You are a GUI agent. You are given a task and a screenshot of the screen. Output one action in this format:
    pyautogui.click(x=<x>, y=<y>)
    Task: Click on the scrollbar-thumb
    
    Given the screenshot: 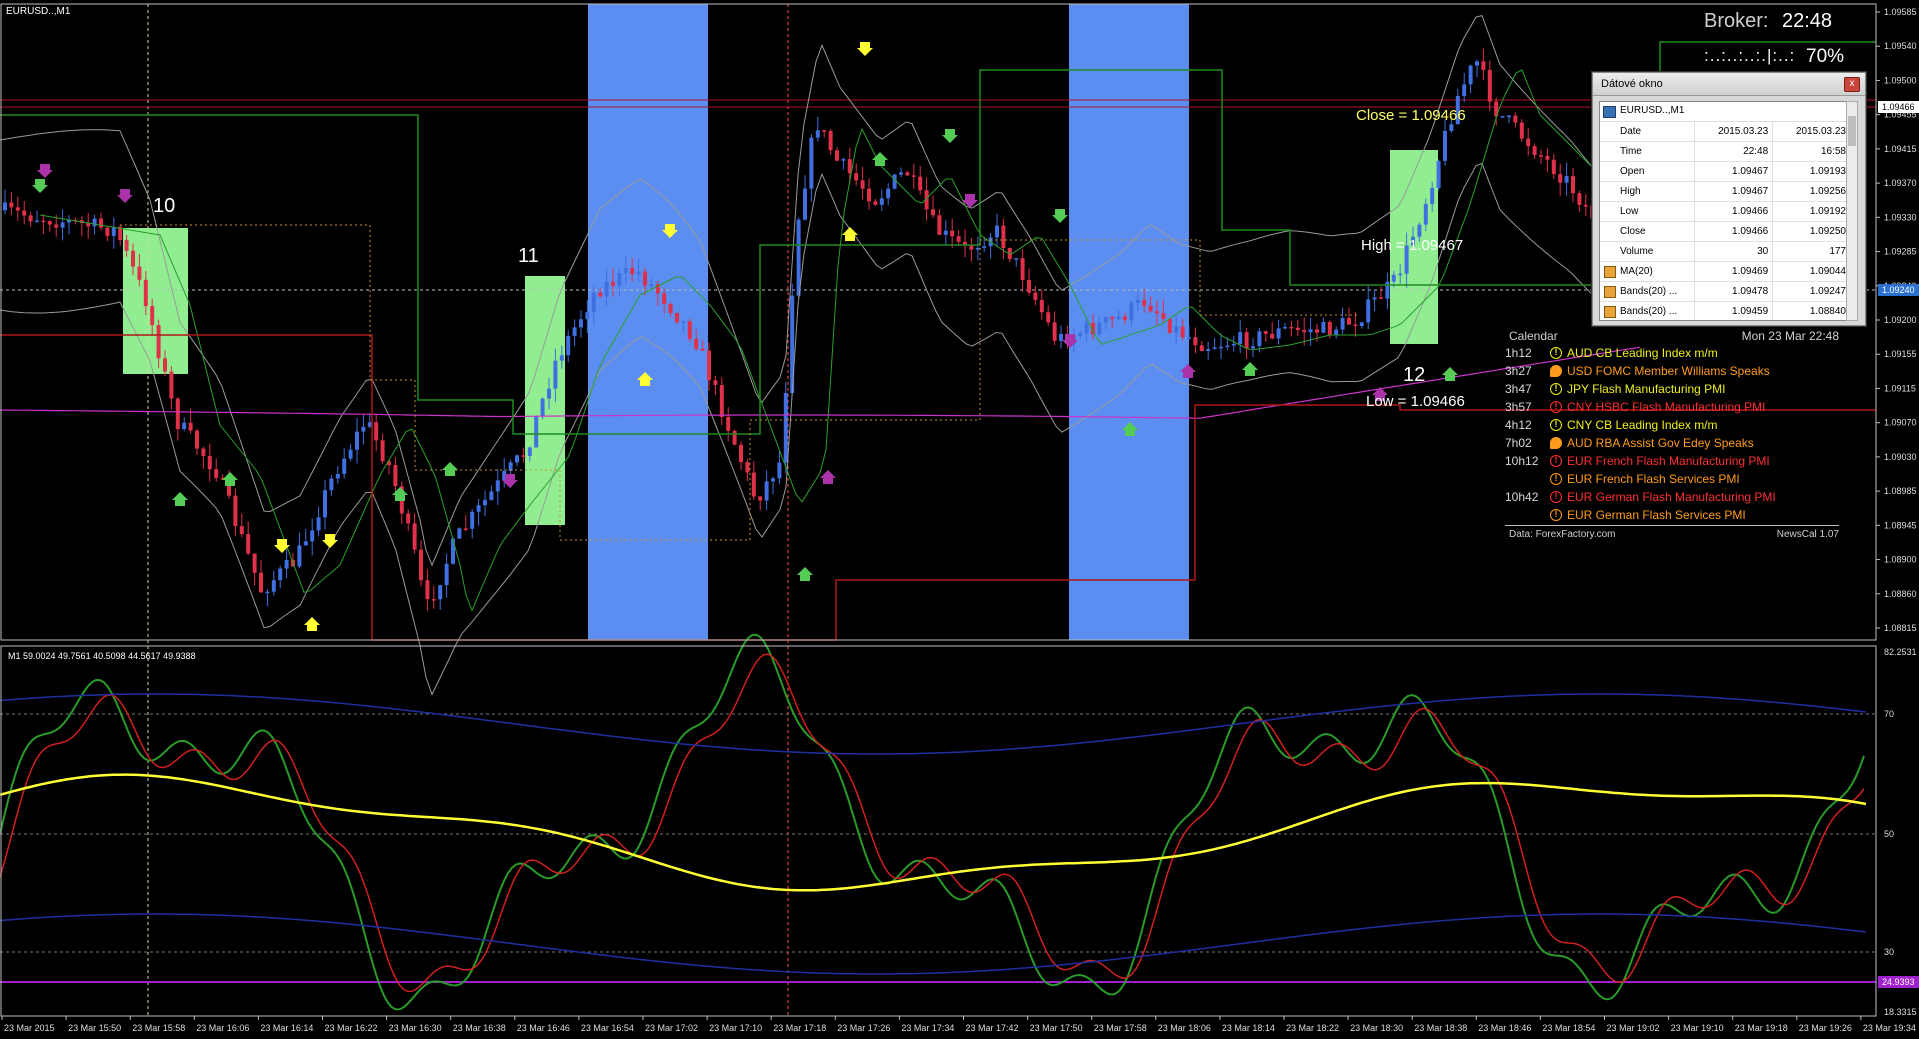 What is the action you would take?
    pyautogui.click(x=1852, y=131)
    